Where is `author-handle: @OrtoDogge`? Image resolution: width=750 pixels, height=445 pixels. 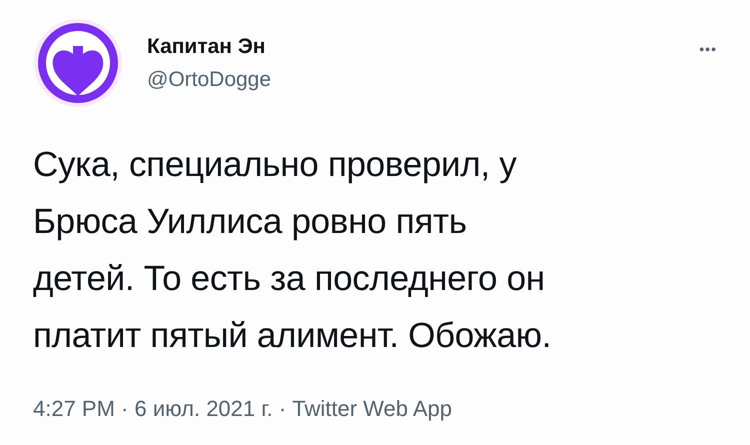
author-handle: @OrtoDogge is located at coordinates (423, 79).